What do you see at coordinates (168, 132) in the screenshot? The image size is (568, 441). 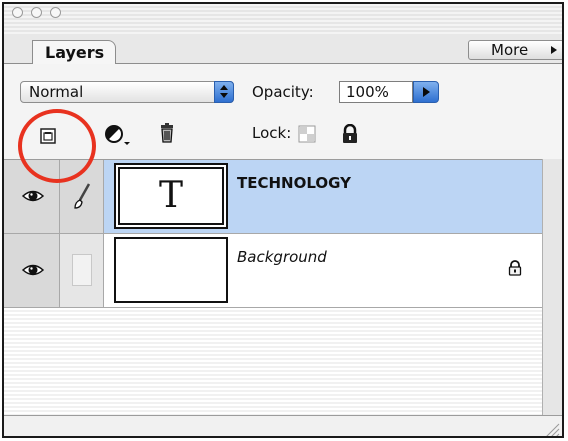 I see `delete-layer-icon` at bounding box center [168, 132].